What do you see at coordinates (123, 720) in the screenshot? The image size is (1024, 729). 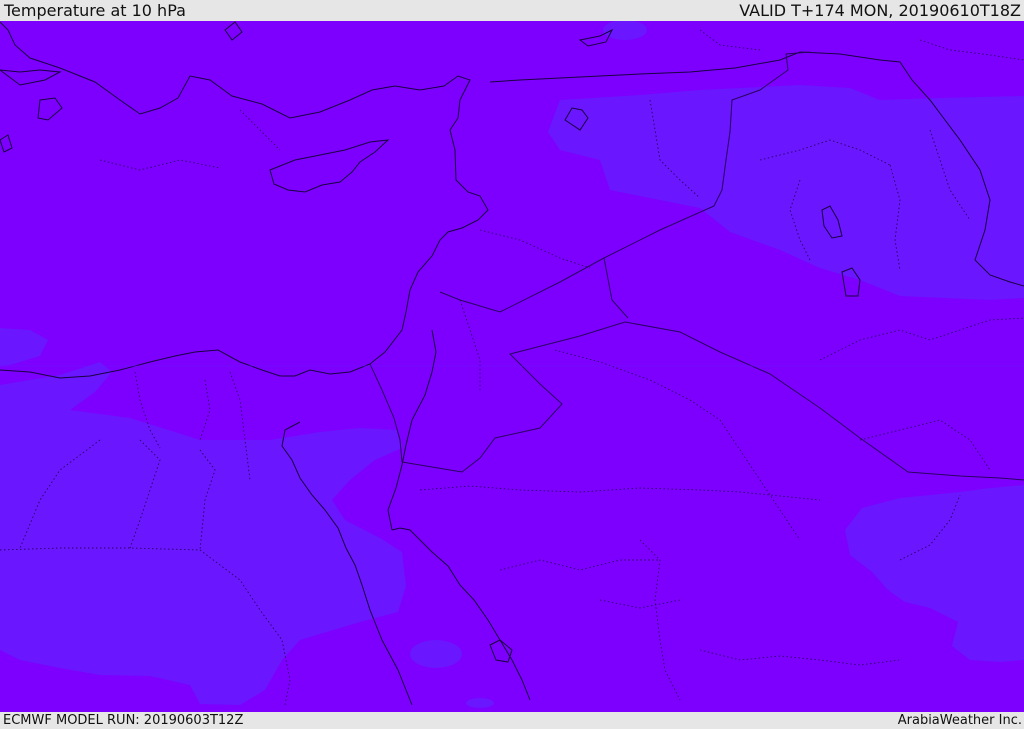 I see `model-run: ECMWF MODEL RUN: 20190603T12Z` at bounding box center [123, 720].